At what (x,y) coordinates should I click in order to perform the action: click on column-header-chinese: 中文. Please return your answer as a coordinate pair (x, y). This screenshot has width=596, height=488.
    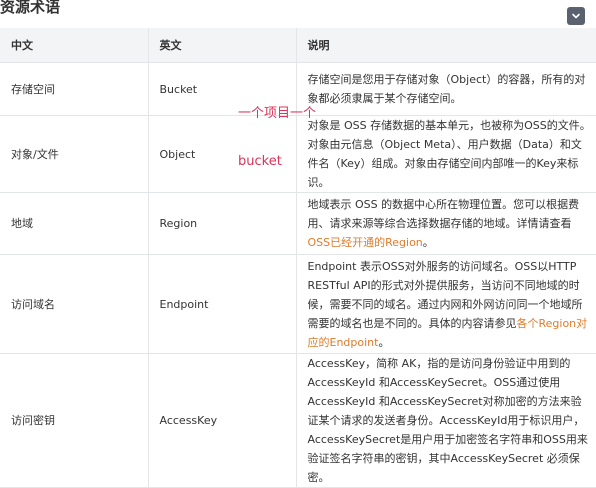
    Looking at the image, I should click on (74, 45).